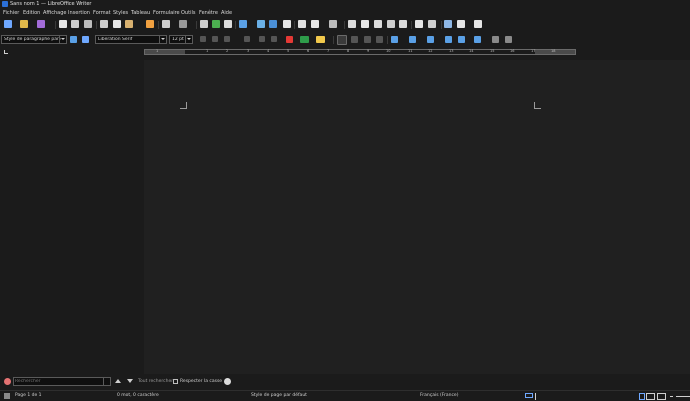  Describe the element at coordinates (6, 52) in the screenshot. I see `tab-stop-icon` at that location.